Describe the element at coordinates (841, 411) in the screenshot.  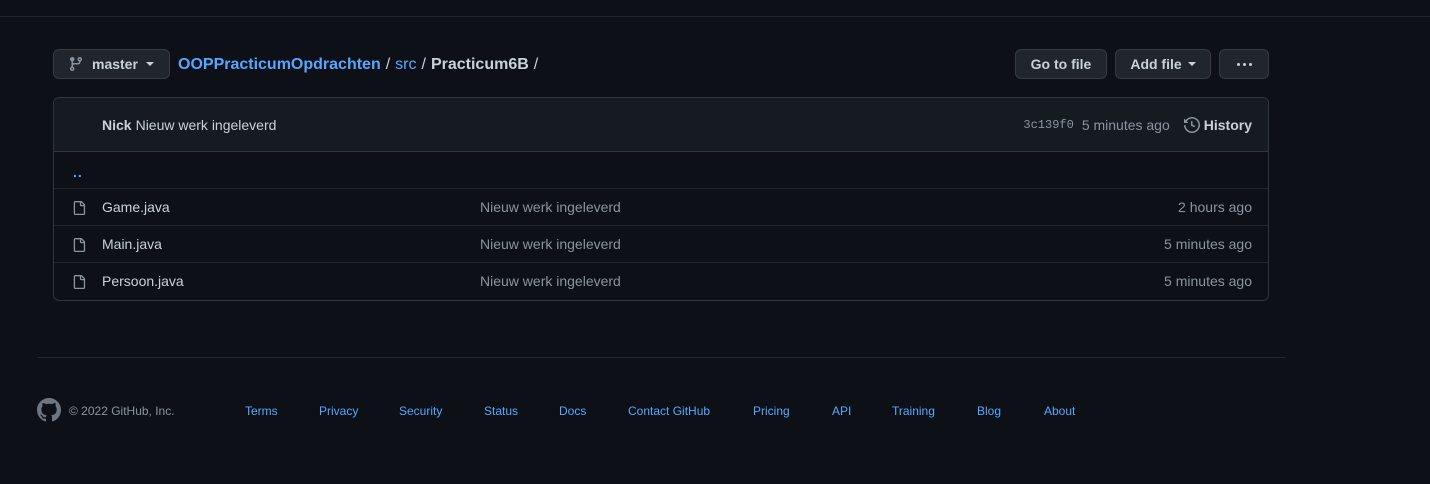
I see `footer-link-api: API` at that location.